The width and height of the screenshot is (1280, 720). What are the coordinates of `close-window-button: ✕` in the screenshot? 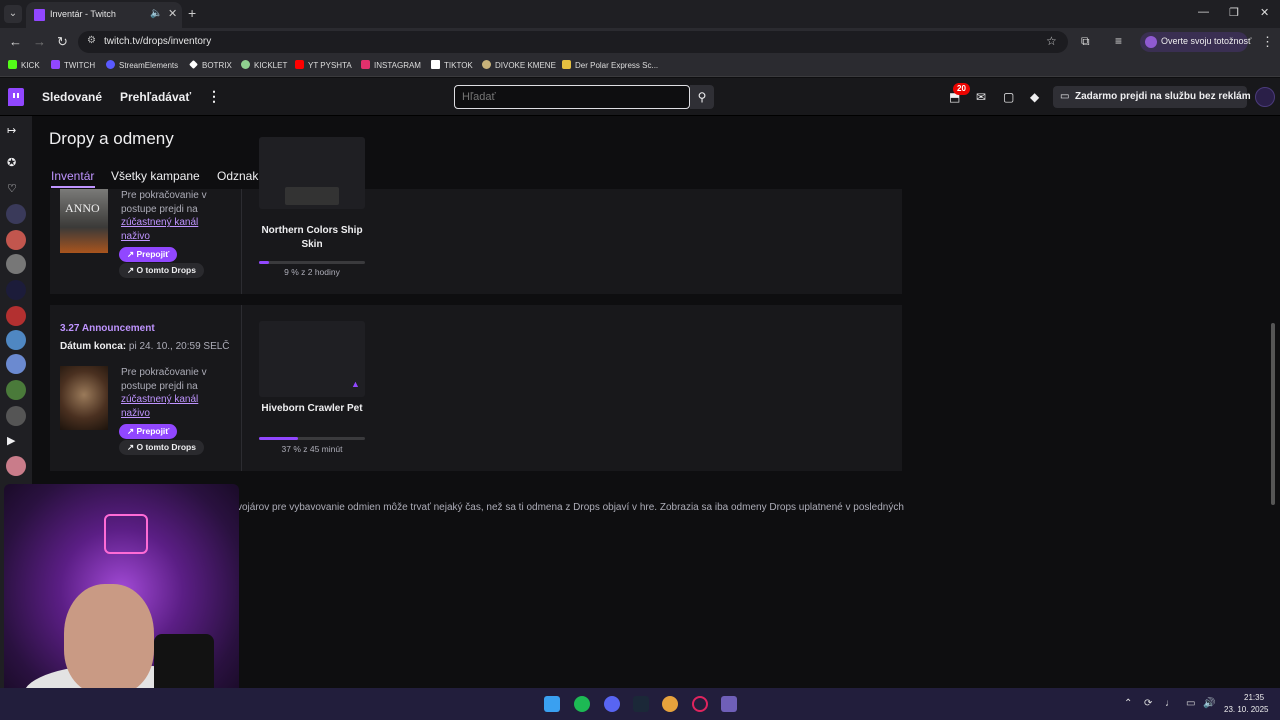 It's located at (1264, 12).